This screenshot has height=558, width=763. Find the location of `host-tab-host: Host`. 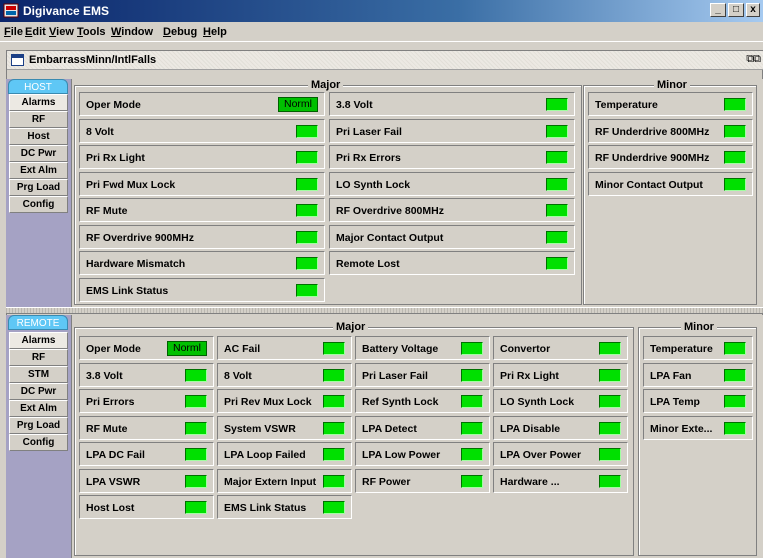

host-tab-host: Host is located at coordinates (38, 136).